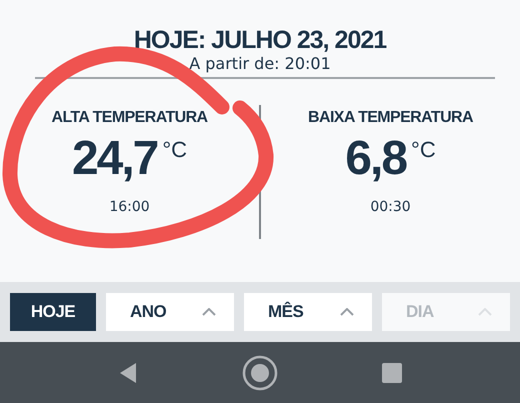 Image resolution: width=520 pixels, height=403 pixels. I want to click on temperature-time: 16:00, so click(129, 207).